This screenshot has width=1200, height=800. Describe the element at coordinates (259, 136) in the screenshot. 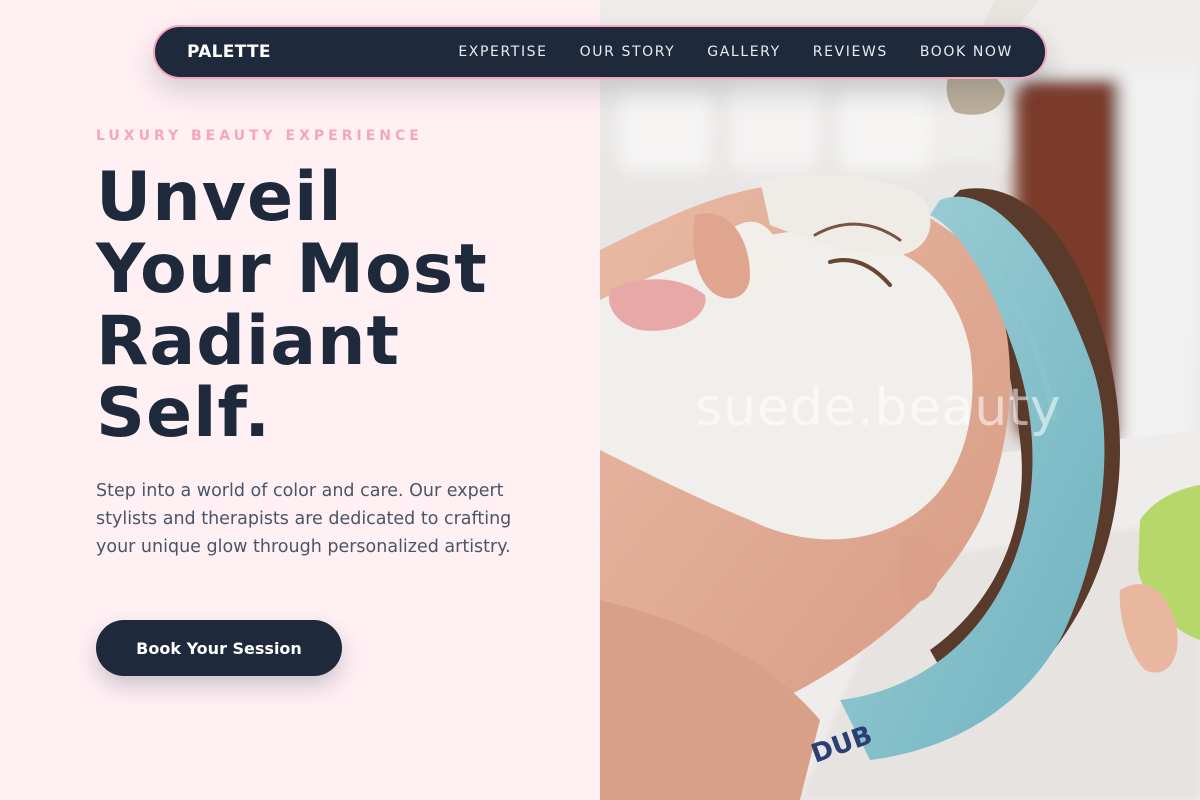

I see `hero-eyebrow: LUXURY BEAUTY EXPERIENCE` at that location.